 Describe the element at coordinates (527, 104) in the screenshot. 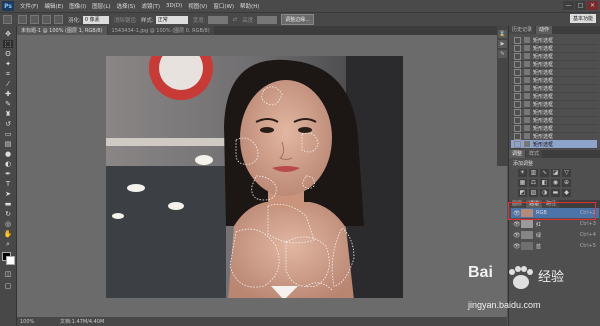

I see `marquee-step-icon` at that location.